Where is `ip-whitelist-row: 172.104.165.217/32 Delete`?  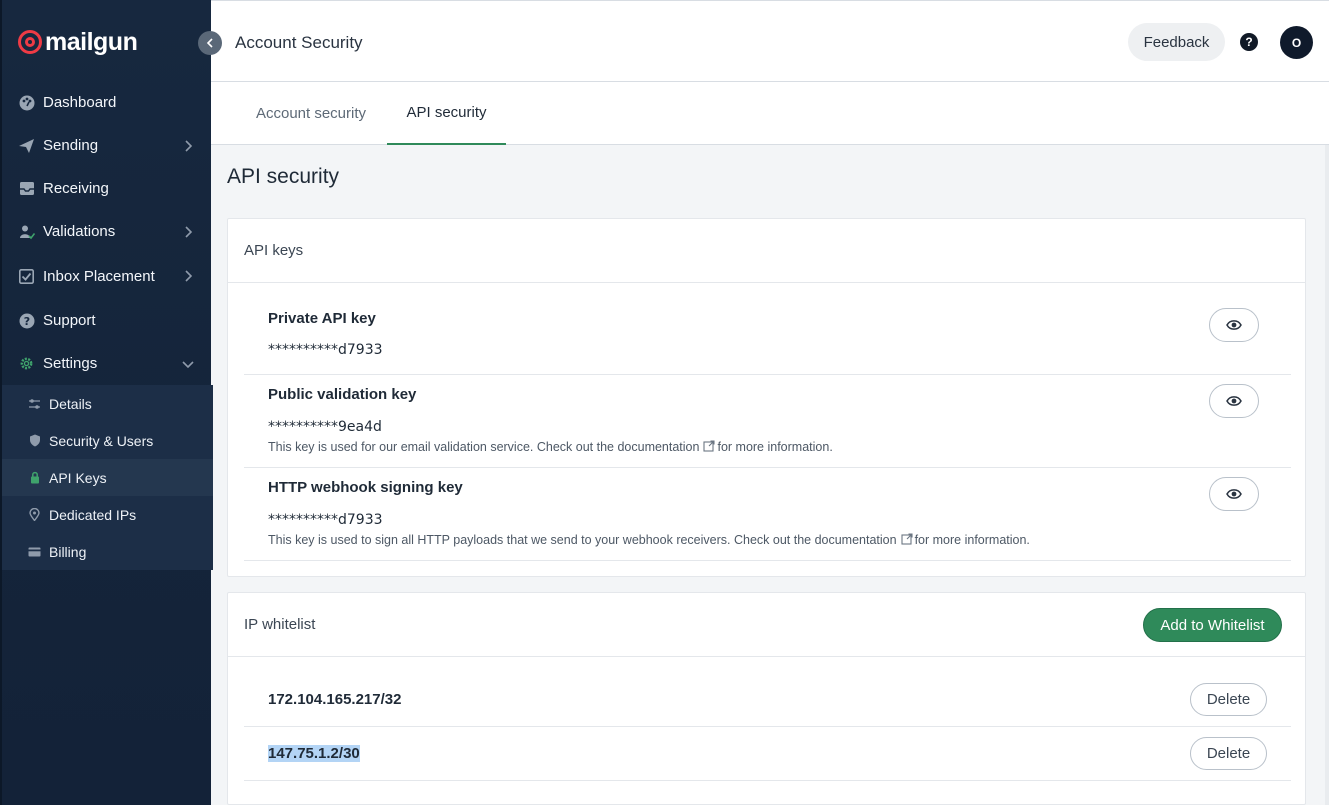 ip-whitelist-row: 172.104.165.217/32 Delete is located at coordinates (767, 692).